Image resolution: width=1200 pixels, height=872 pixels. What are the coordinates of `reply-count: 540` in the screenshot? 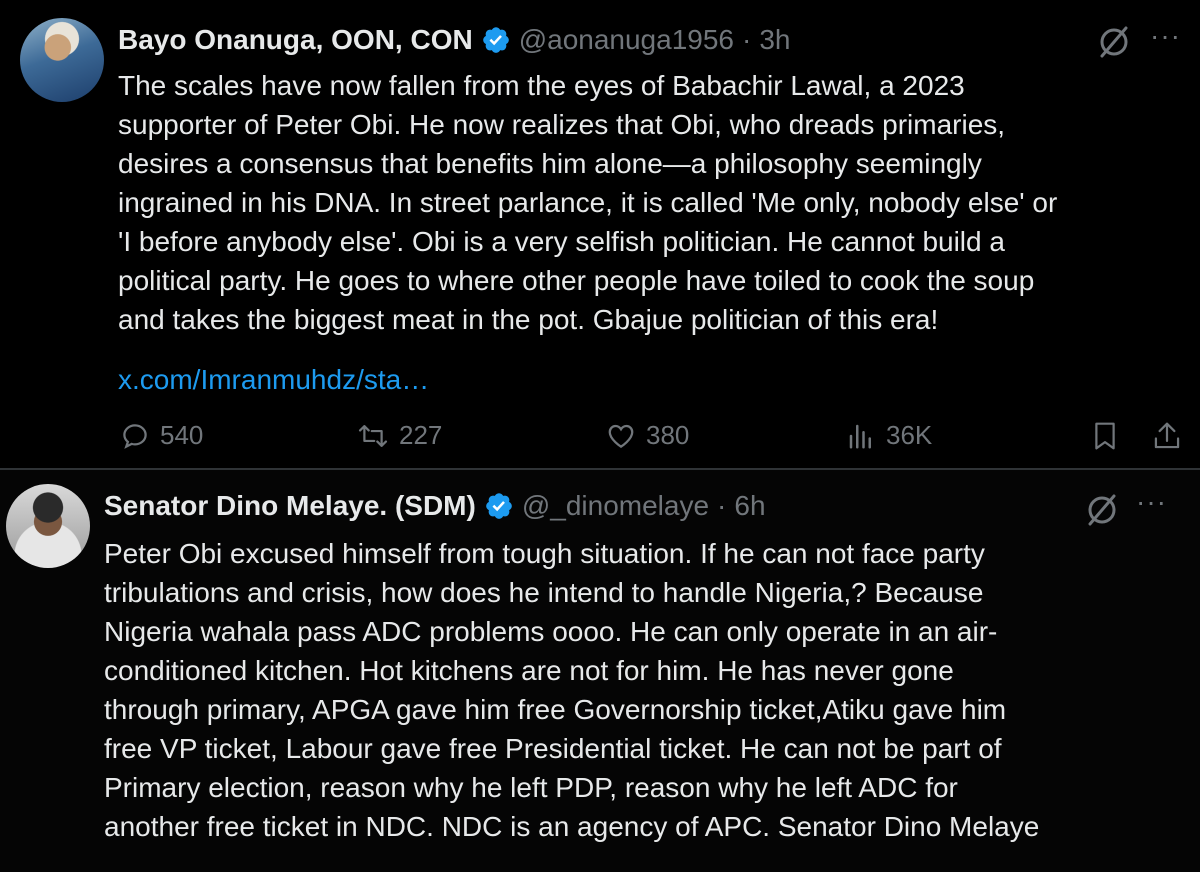 It's located at (182, 435).